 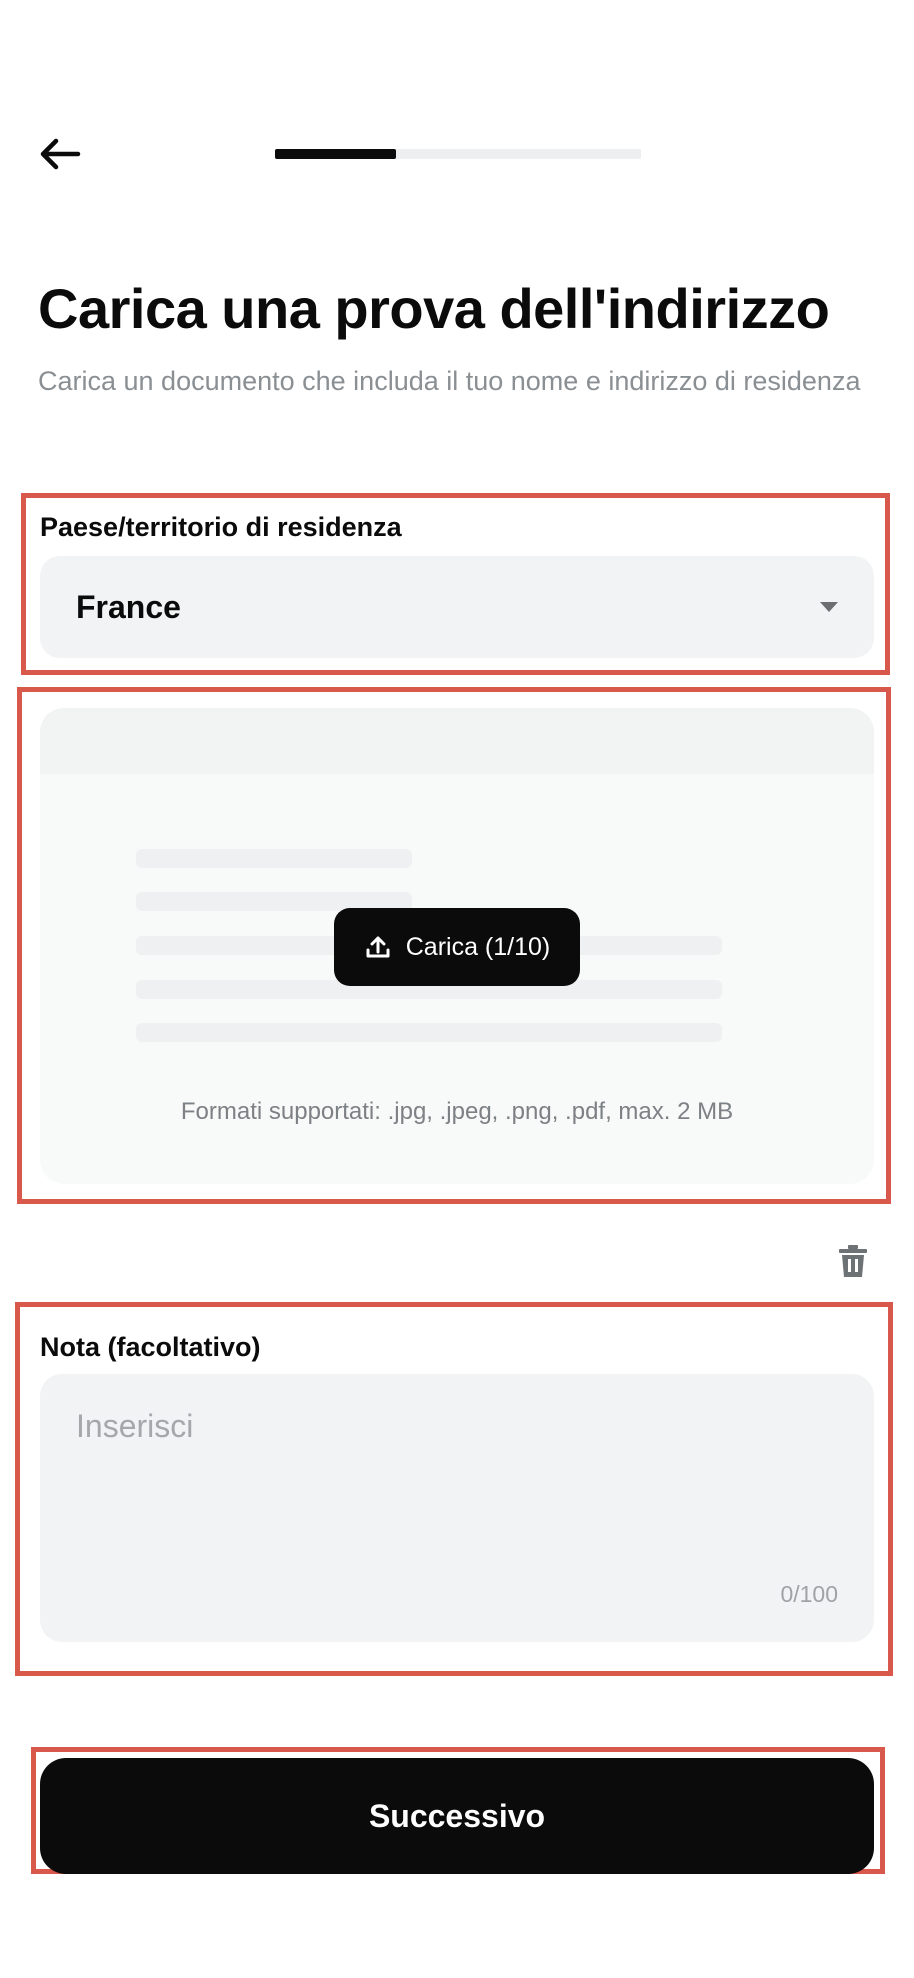 I want to click on note-textarea: Inserisci 0/100, so click(x=457, y=1508).